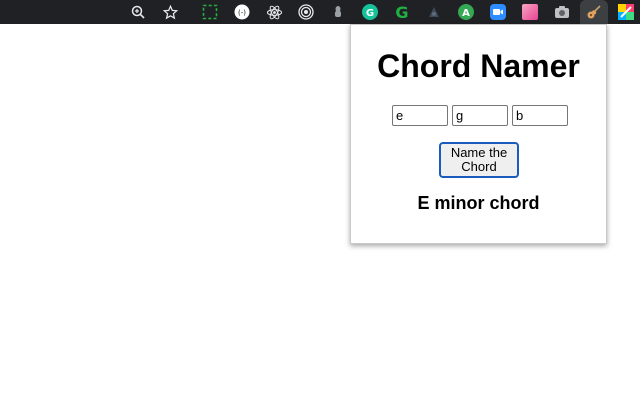  I want to click on zoom-video-icon, so click(498, 12).